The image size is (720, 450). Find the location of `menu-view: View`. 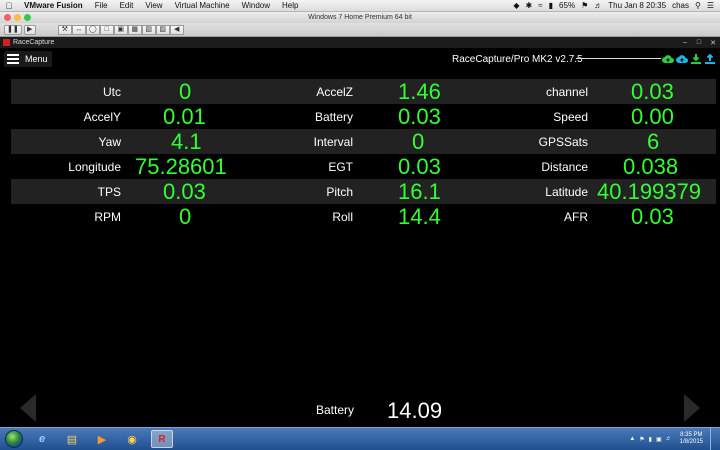

menu-view: View is located at coordinates (153, 5).